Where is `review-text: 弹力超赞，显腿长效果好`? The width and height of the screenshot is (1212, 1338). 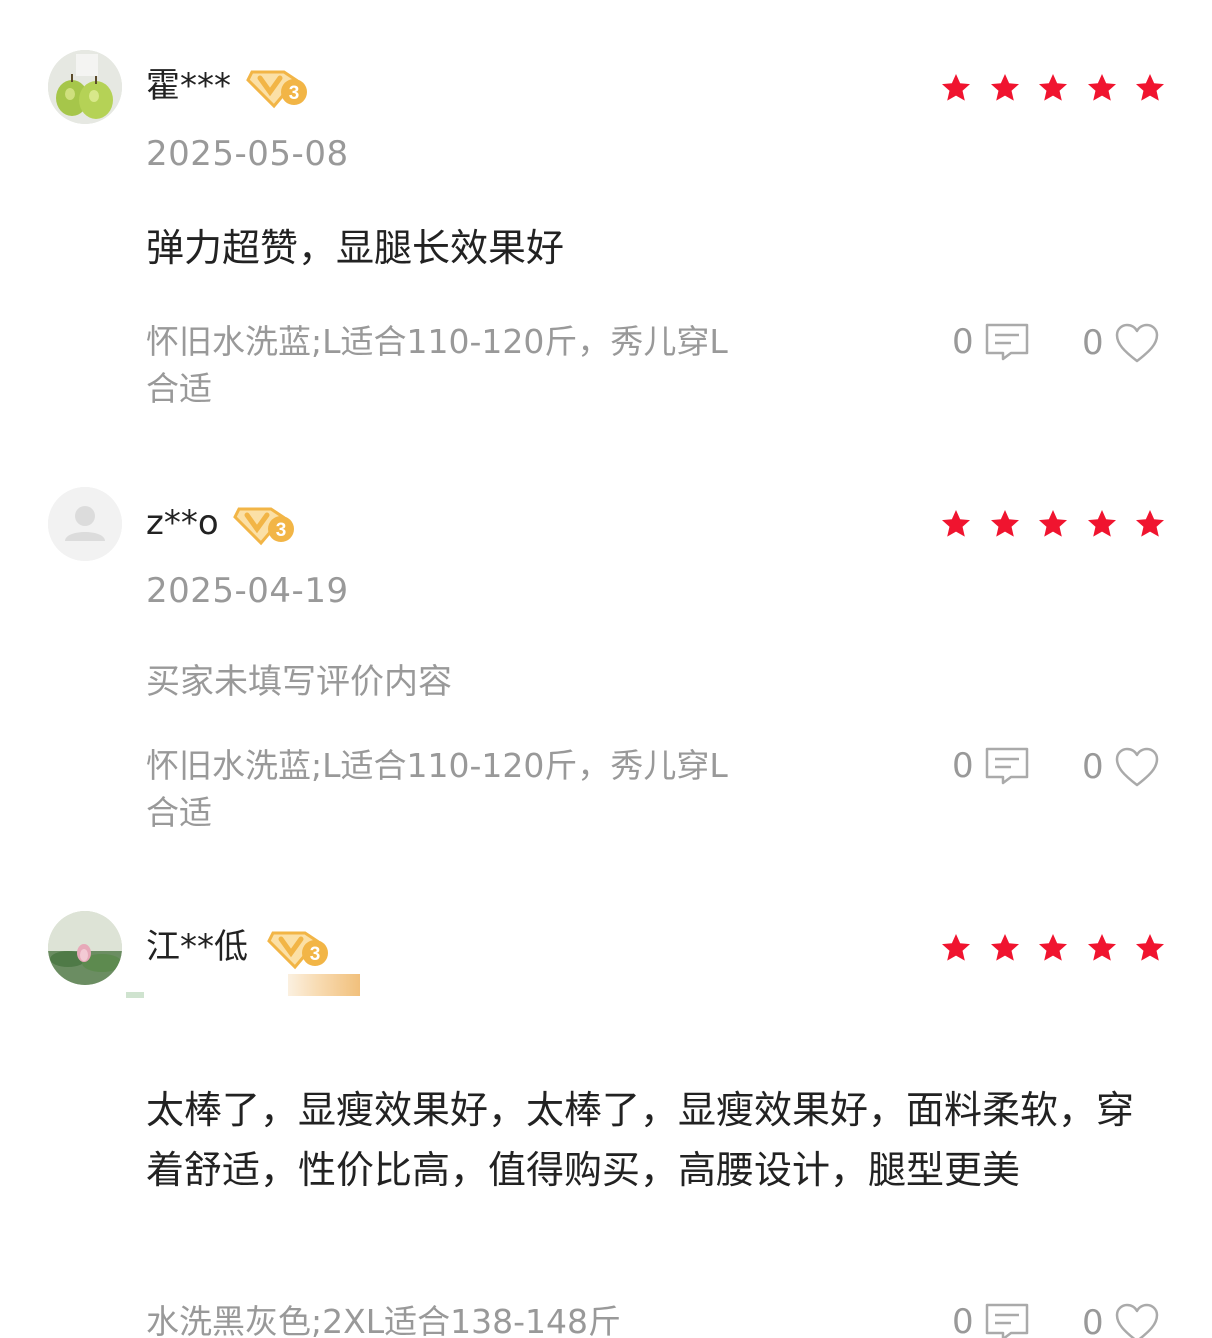 review-text: 弹力超赞，显腿长效果好 is located at coordinates (355, 248).